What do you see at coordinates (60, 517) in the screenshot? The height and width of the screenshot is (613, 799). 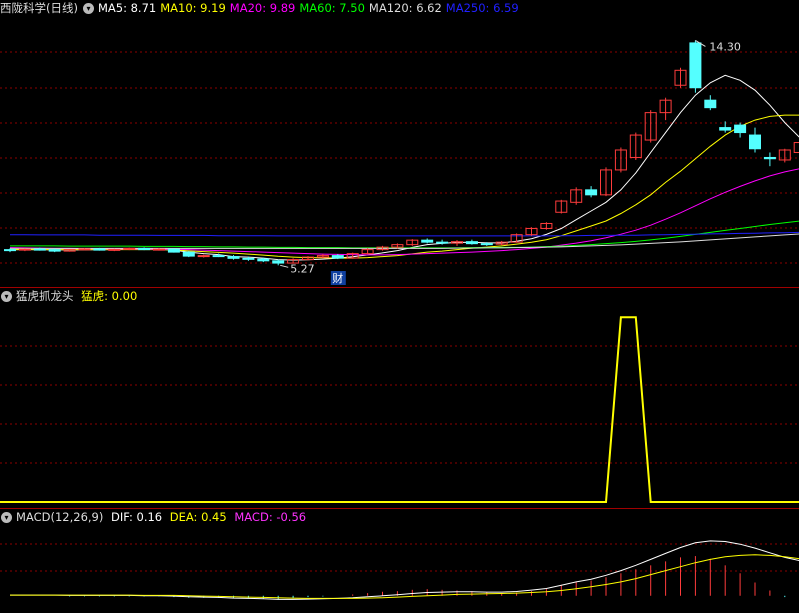 I see `macd-name: MACD(12,26,9)` at bounding box center [60, 517].